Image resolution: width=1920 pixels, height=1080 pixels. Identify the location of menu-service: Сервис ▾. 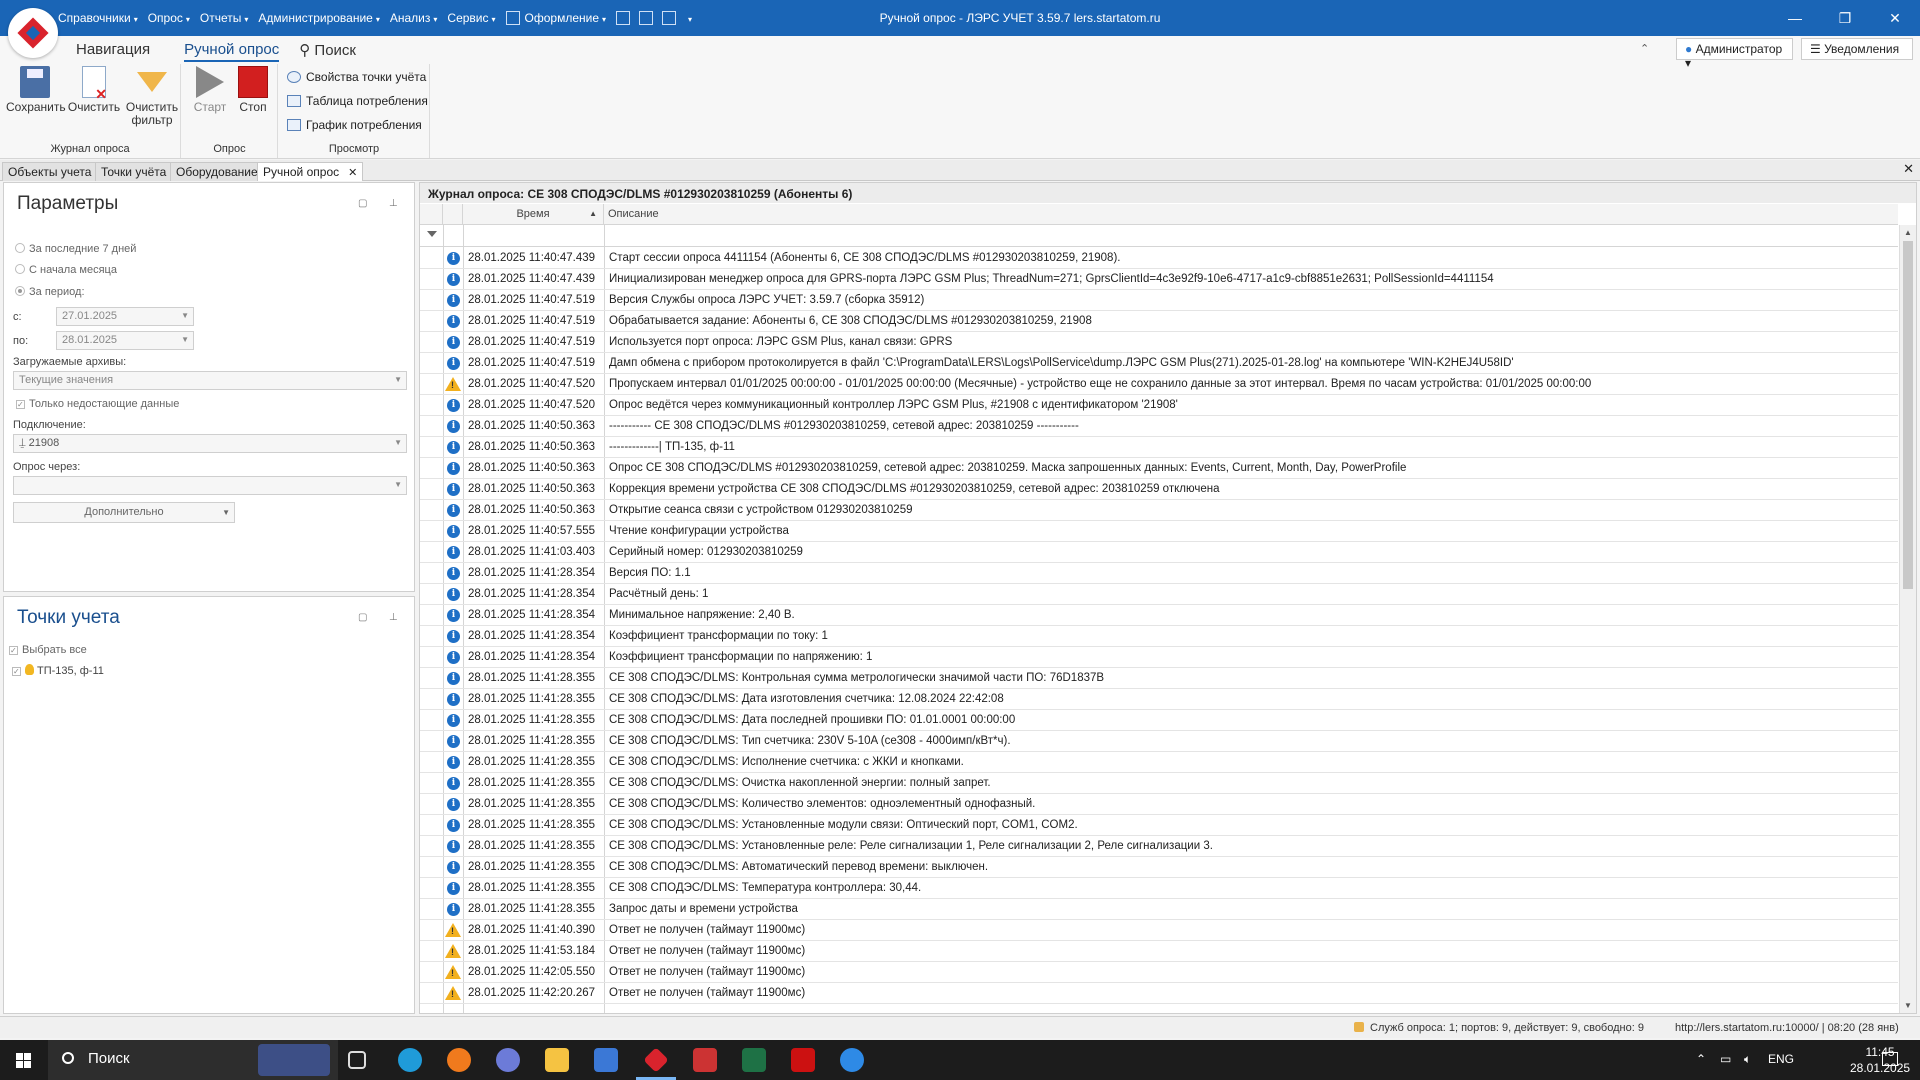
(471, 18).